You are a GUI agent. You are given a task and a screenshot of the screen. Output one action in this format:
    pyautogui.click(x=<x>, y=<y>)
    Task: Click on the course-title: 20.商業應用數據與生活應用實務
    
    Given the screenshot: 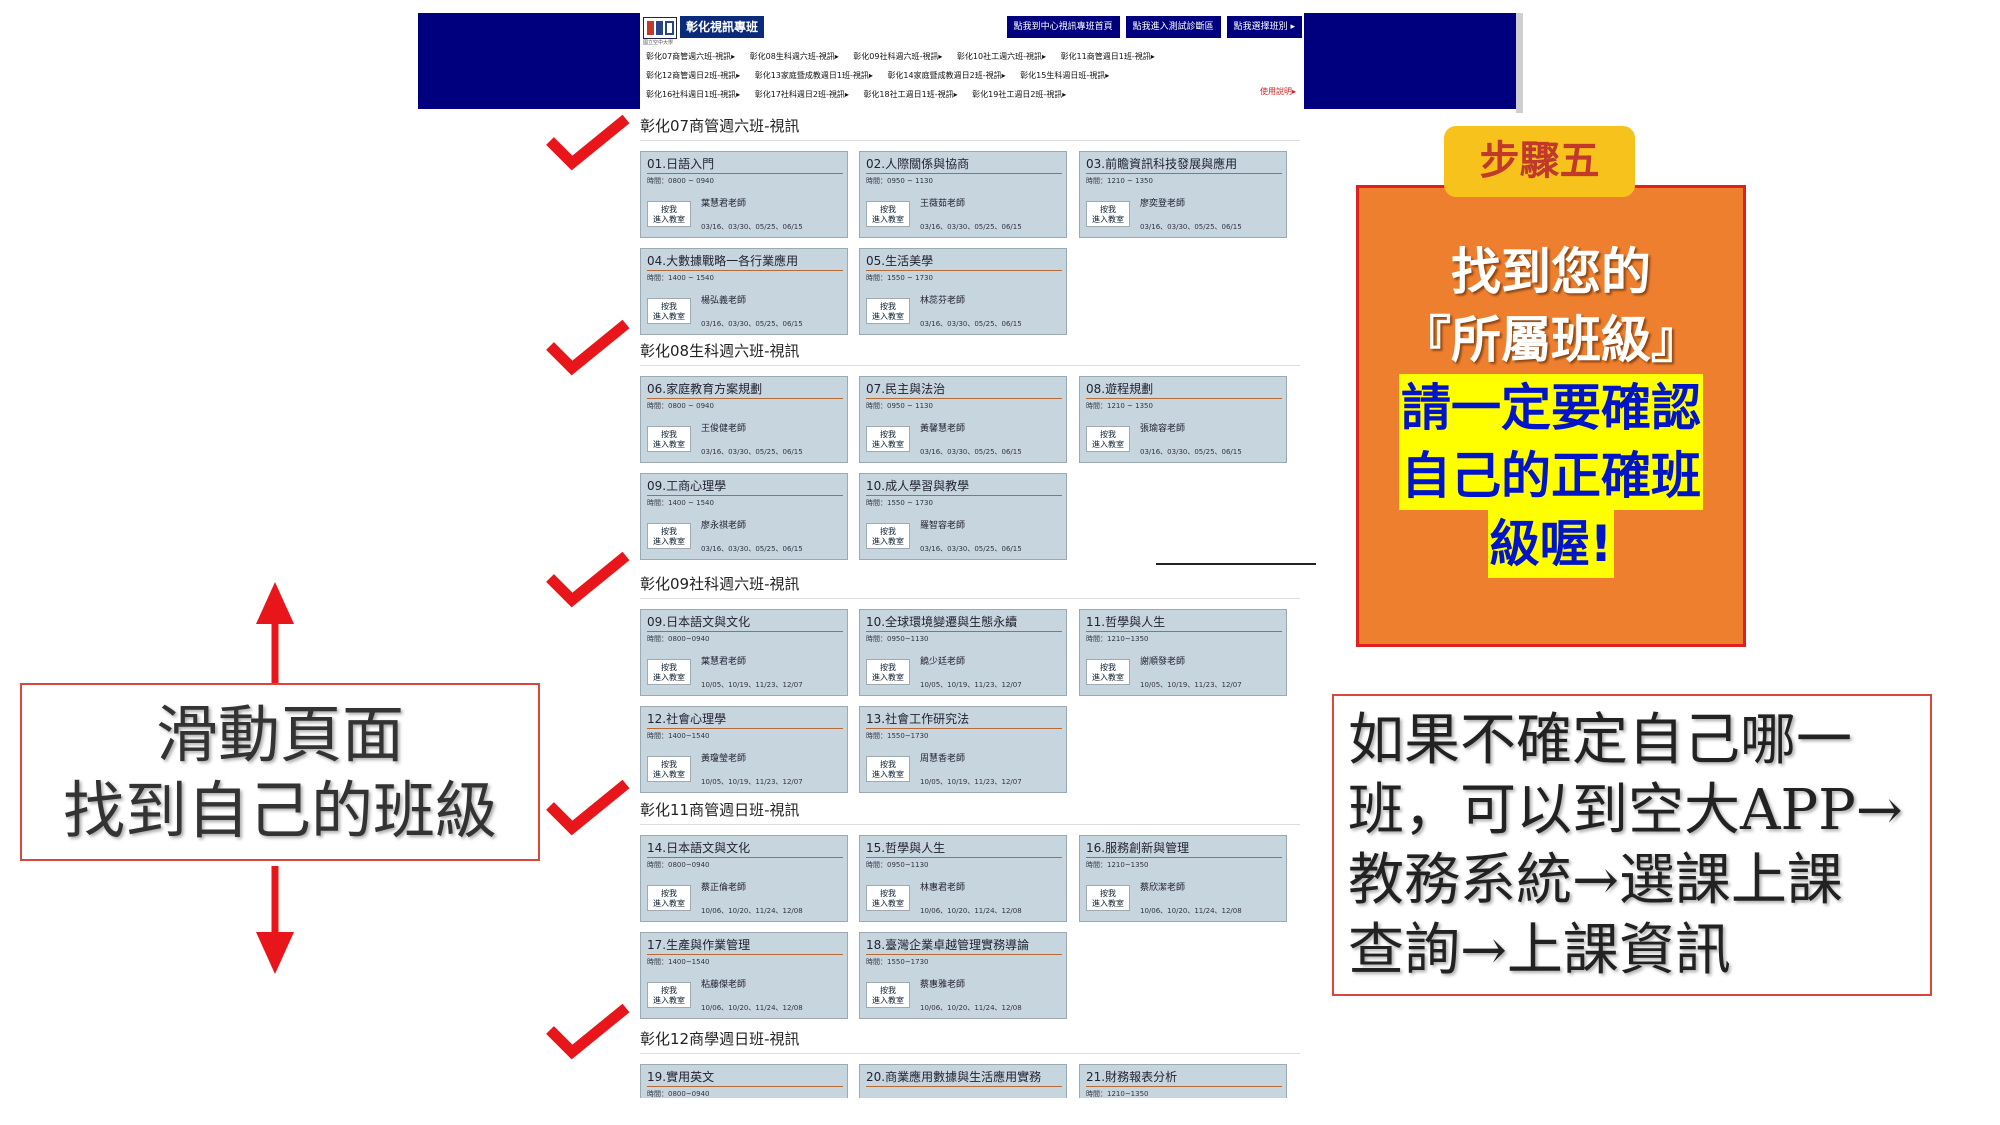 What is the action you would take?
    pyautogui.click(x=964, y=1077)
    